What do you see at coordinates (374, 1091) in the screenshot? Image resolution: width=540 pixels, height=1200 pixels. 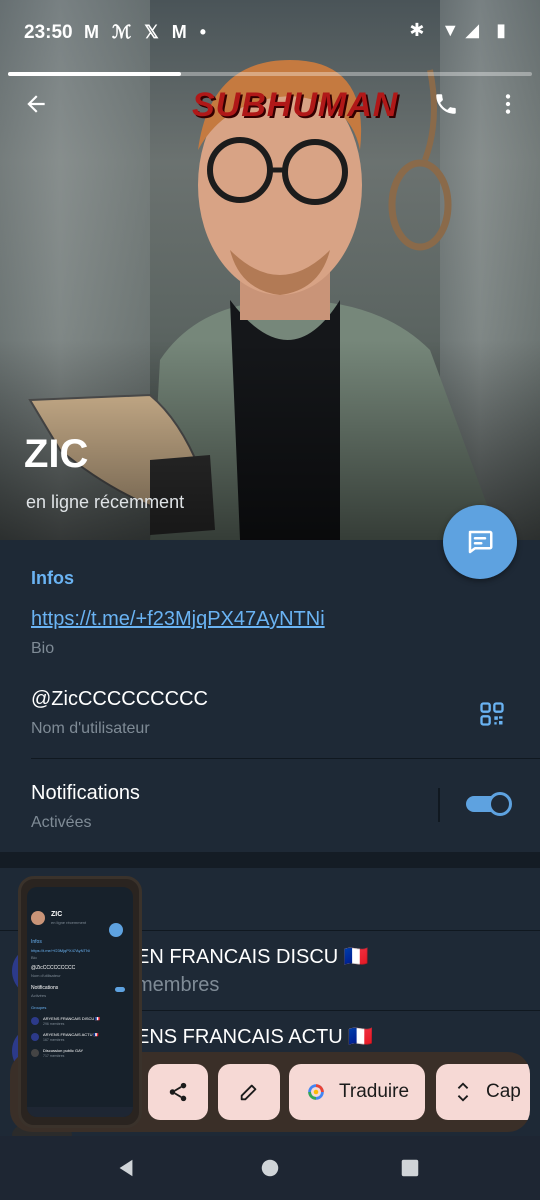 I see `translate-label: Traduire` at bounding box center [374, 1091].